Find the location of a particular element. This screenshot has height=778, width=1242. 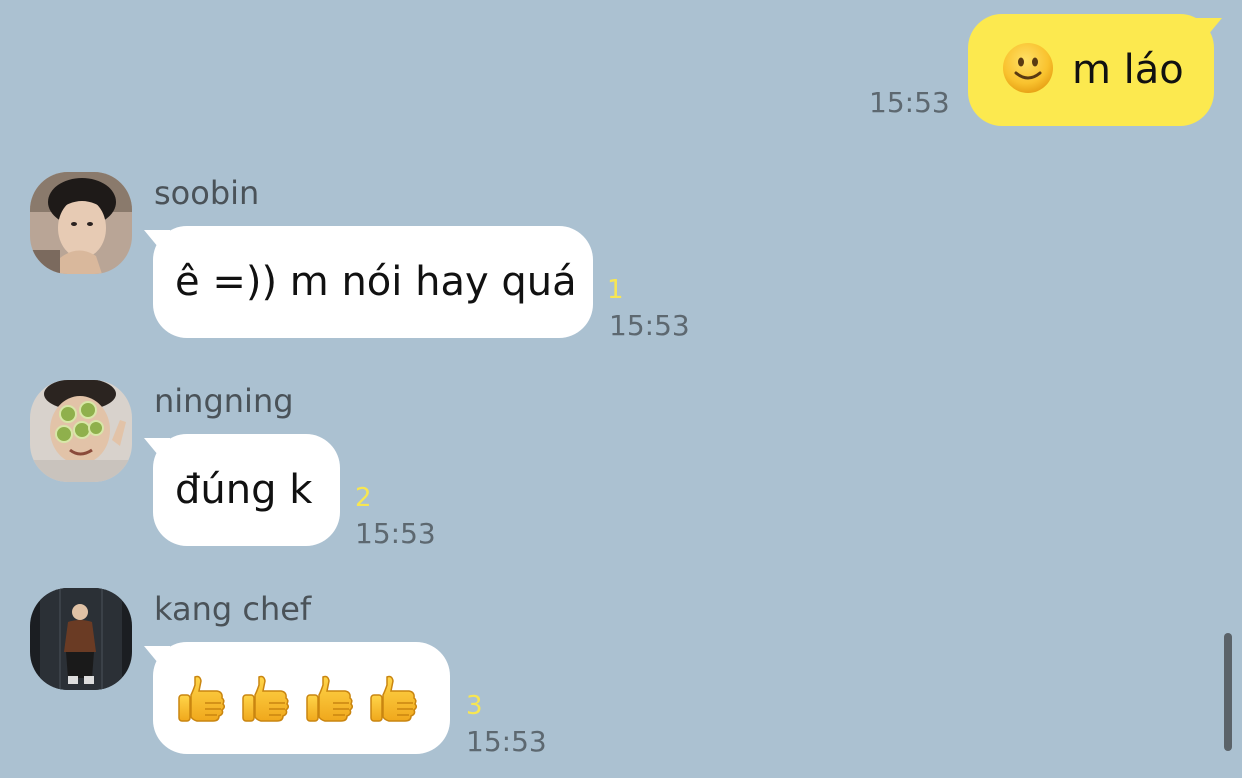

incoming-message-bubble: đúng k is located at coordinates (246, 490).